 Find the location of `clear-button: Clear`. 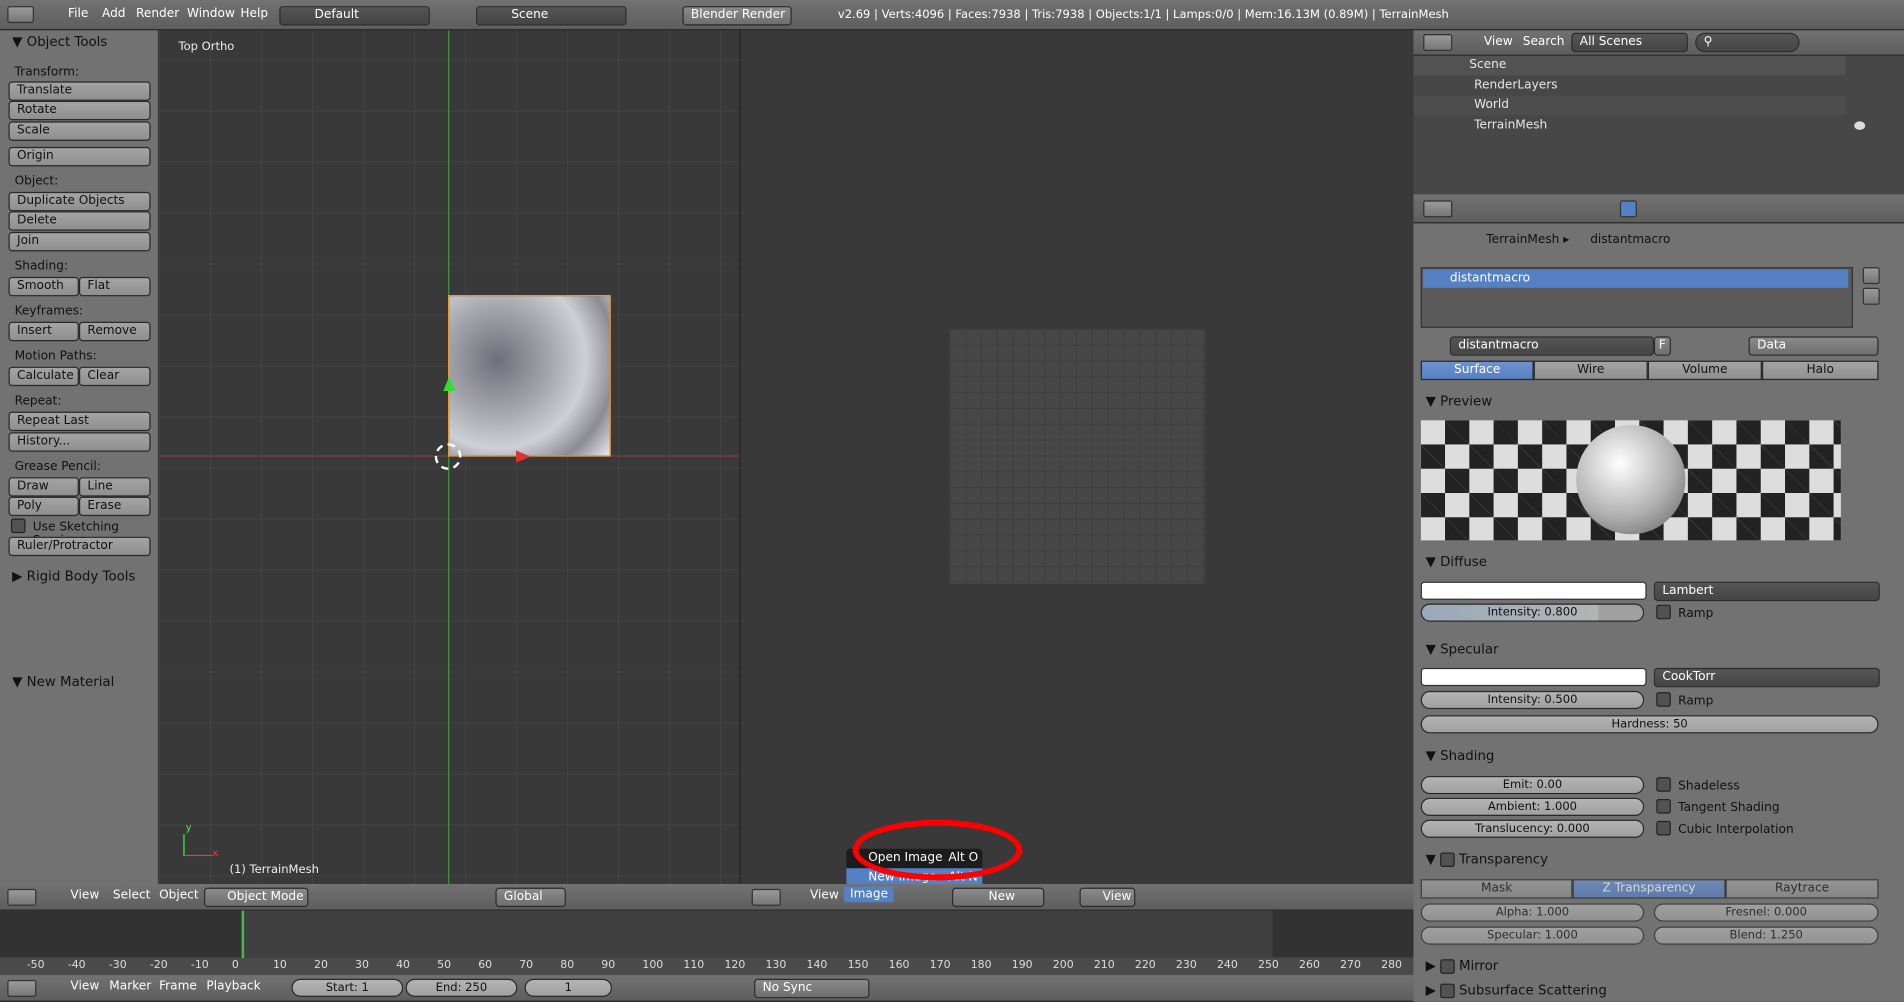

clear-button: Clear is located at coordinates (114, 376).